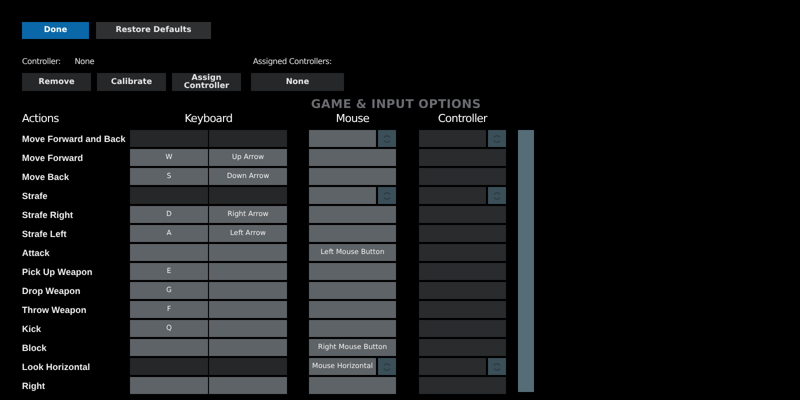 This screenshot has height=400, width=800. I want to click on column-header: Actions, so click(41, 118).